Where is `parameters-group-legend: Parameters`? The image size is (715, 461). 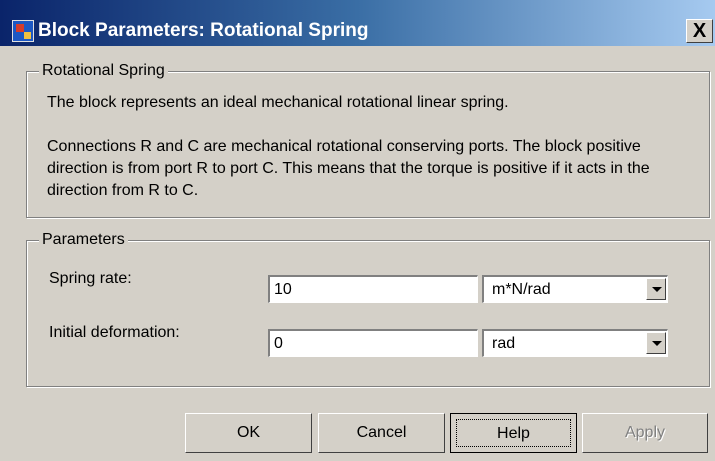
parameters-group-legend: Parameters is located at coordinates (83, 240).